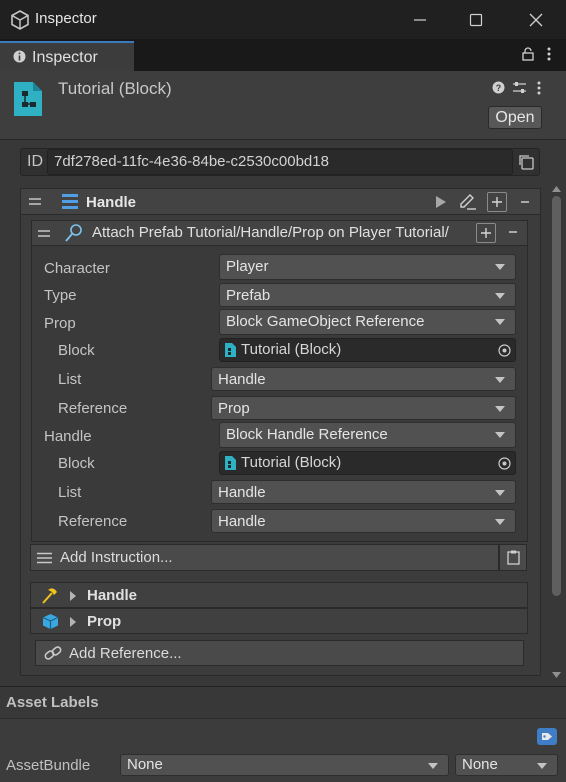 The image size is (566, 782). Describe the element at coordinates (539, 88) in the screenshot. I see `header-menu-icon` at that location.